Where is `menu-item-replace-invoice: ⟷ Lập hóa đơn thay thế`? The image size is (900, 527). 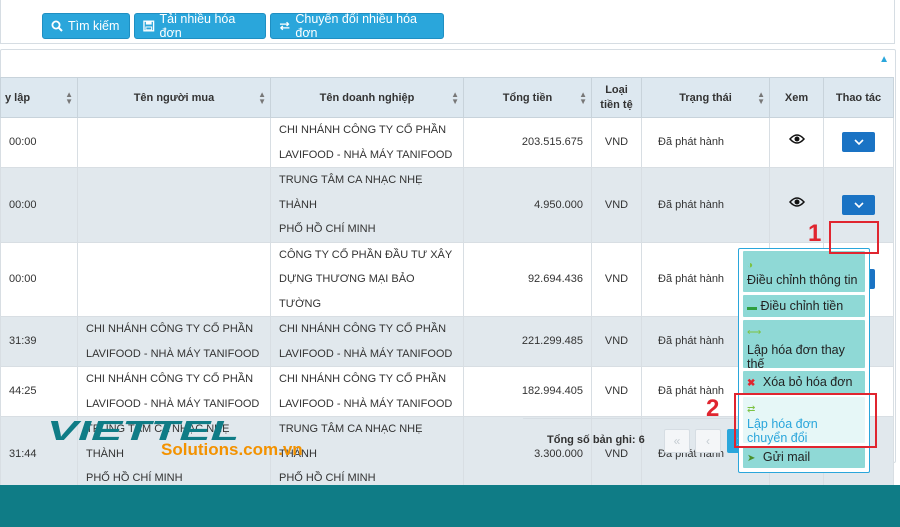
menu-item-replace-invoice: ⟷ Lập hóa đơn thay thế is located at coordinates (804, 345).